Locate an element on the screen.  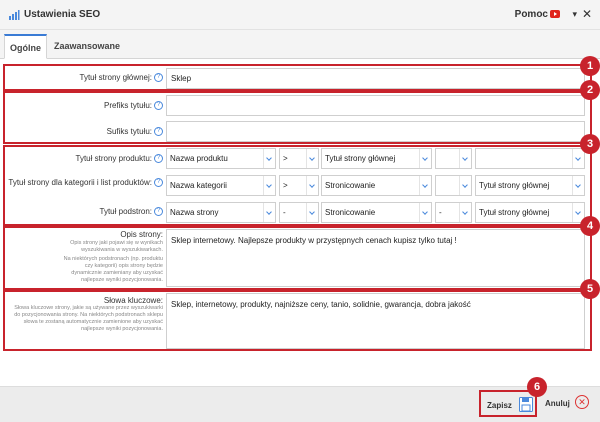
window-title: Ustawienia SEO is located at coordinates (62, 14).